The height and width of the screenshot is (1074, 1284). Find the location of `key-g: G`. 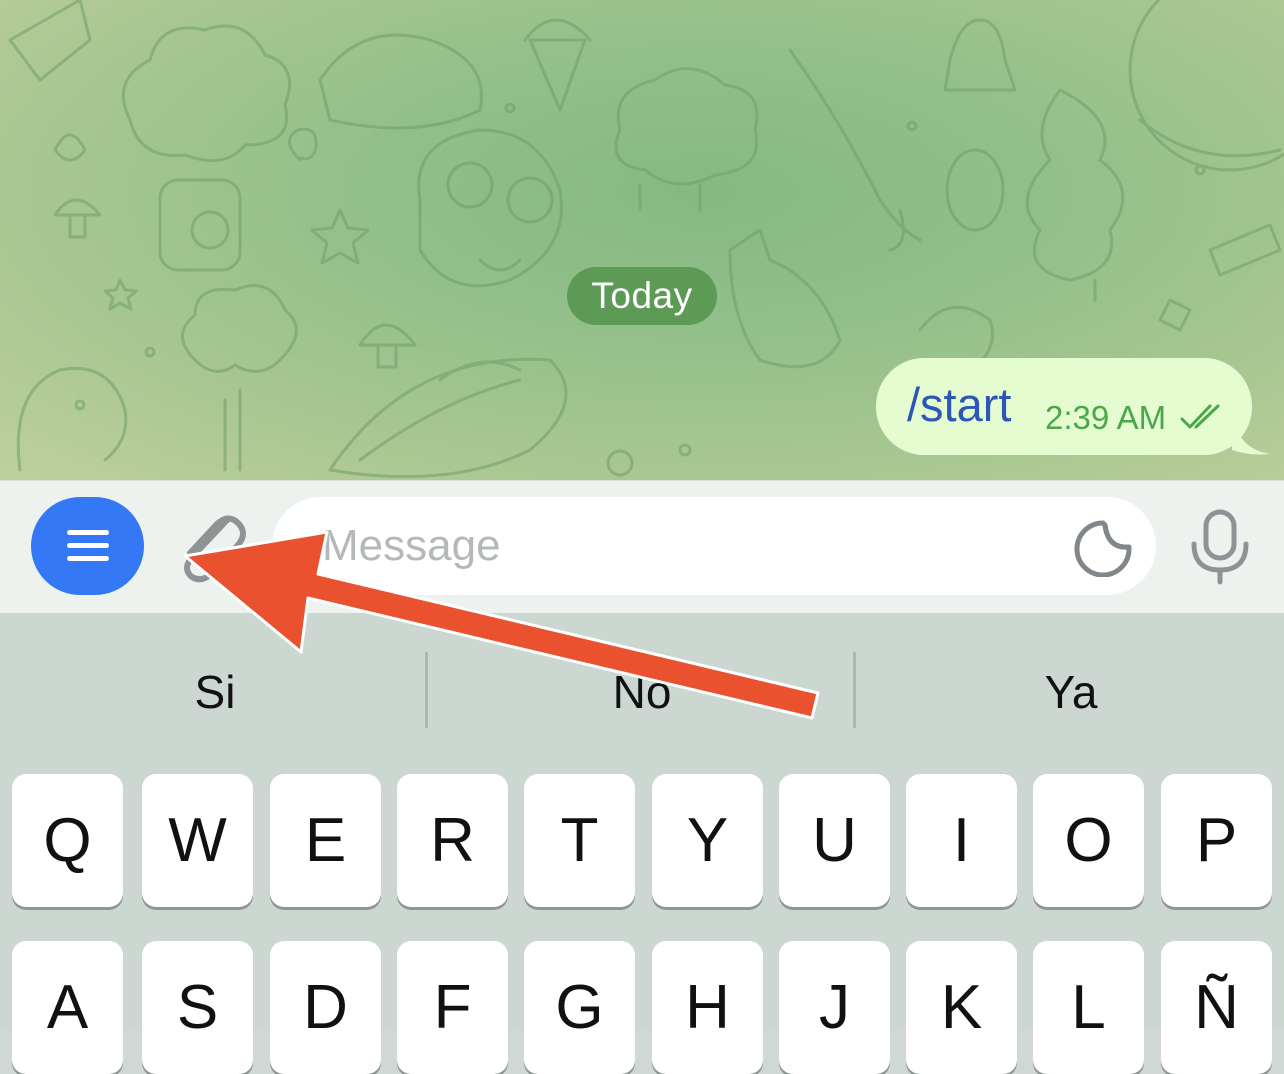

key-g: G is located at coordinates (579, 1007).